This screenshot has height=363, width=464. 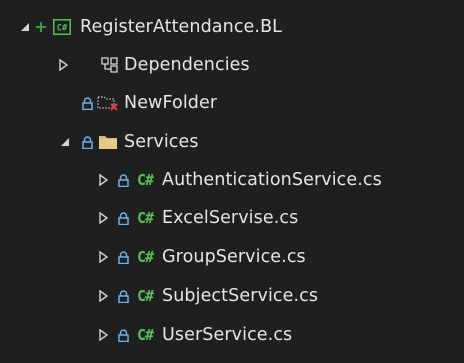 What do you see at coordinates (108, 103) in the screenshot?
I see `missing-folder-icon` at bounding box center [108, 103].